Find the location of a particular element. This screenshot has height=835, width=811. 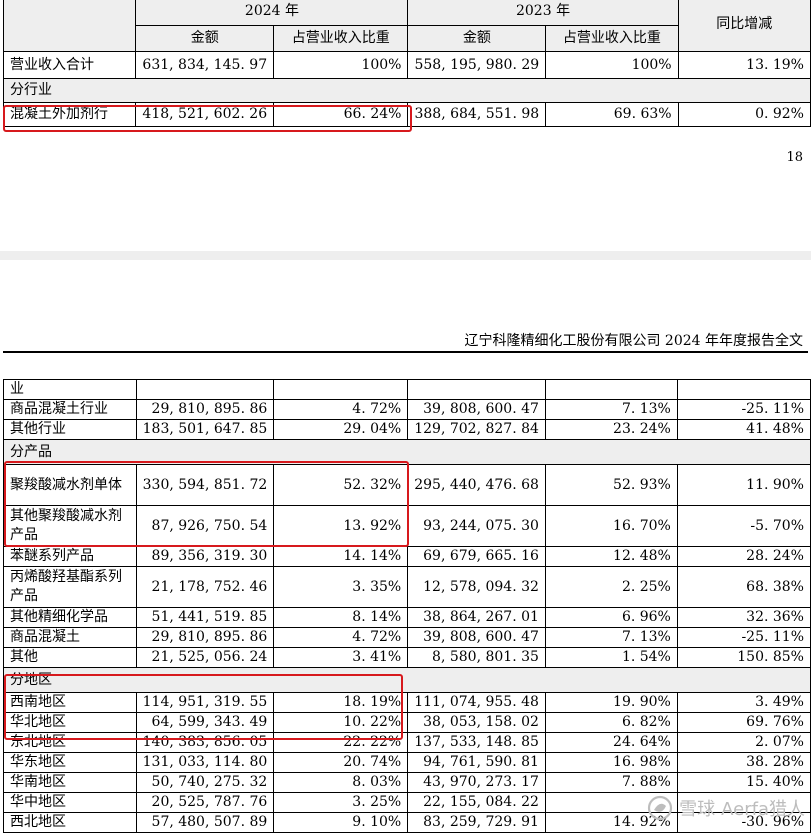

share-2023: 7. 88% is located at coordinates (611, 782).